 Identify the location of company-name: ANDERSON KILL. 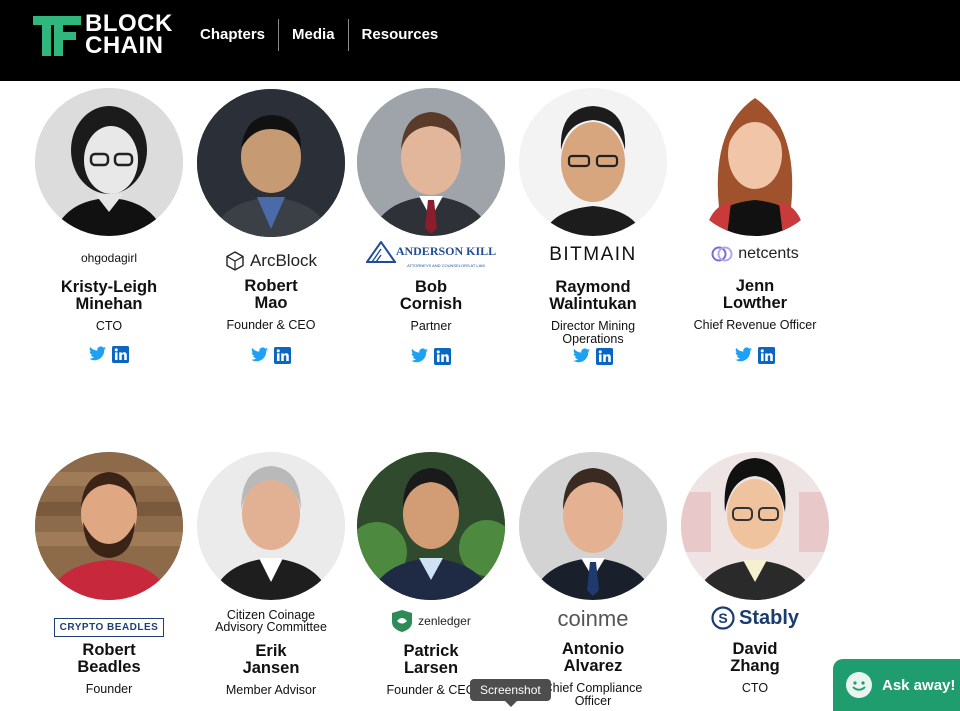
(446, 251).